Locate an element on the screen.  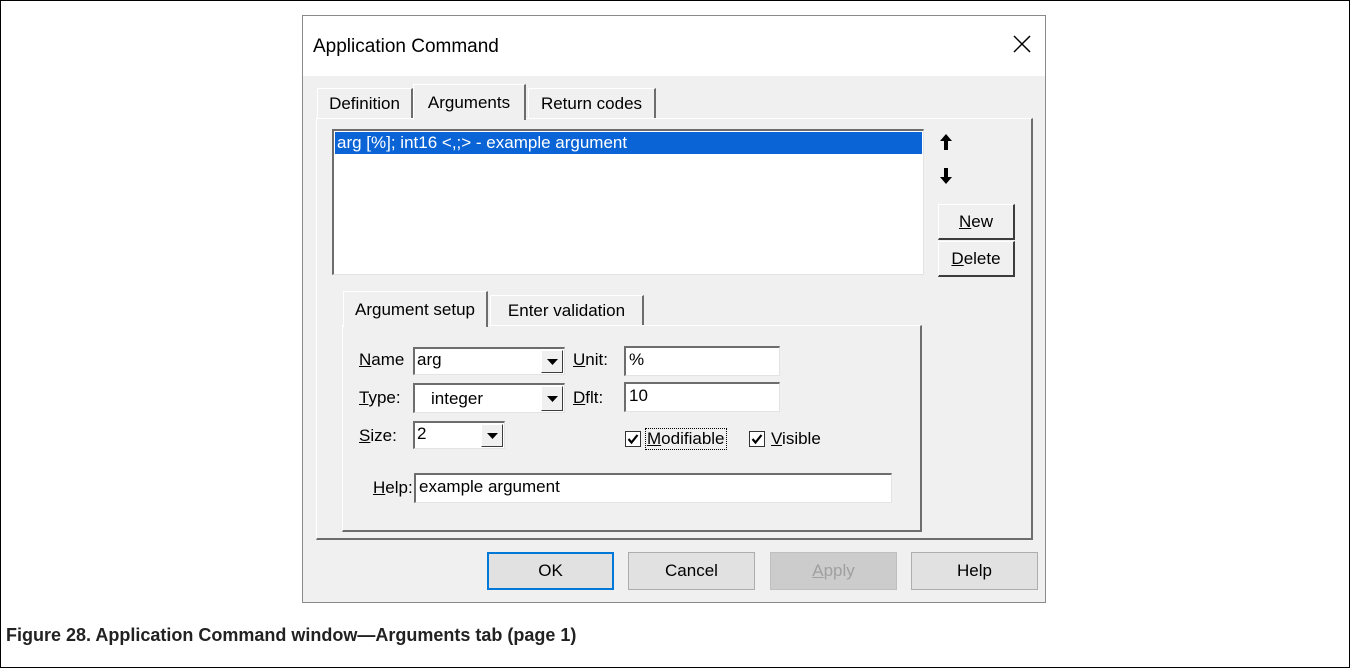
list-item: arg [%]; int16 <,;> - example argument is located at coordinates (628, 143).